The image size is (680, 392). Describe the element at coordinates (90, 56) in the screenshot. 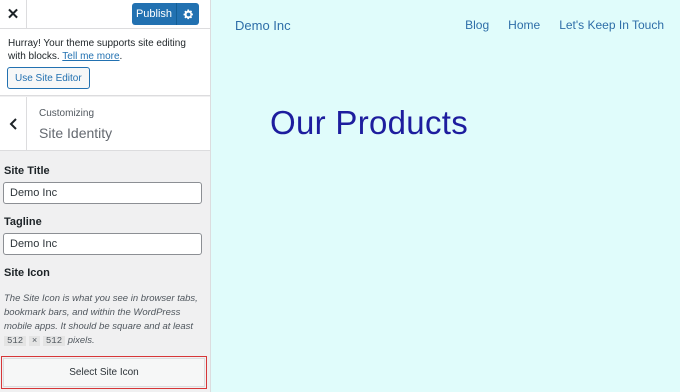

I see `tell-me-more-link: Tell me more` at that location.